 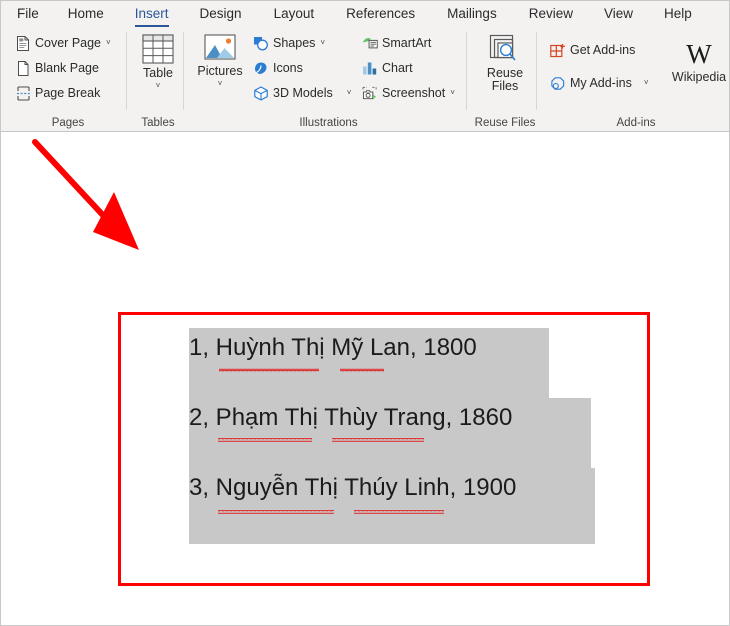 What do you see at coordinates (407, 43) in the screenshot?
I see `smartart-label: SmartArt` at bounding box center [407, 43].